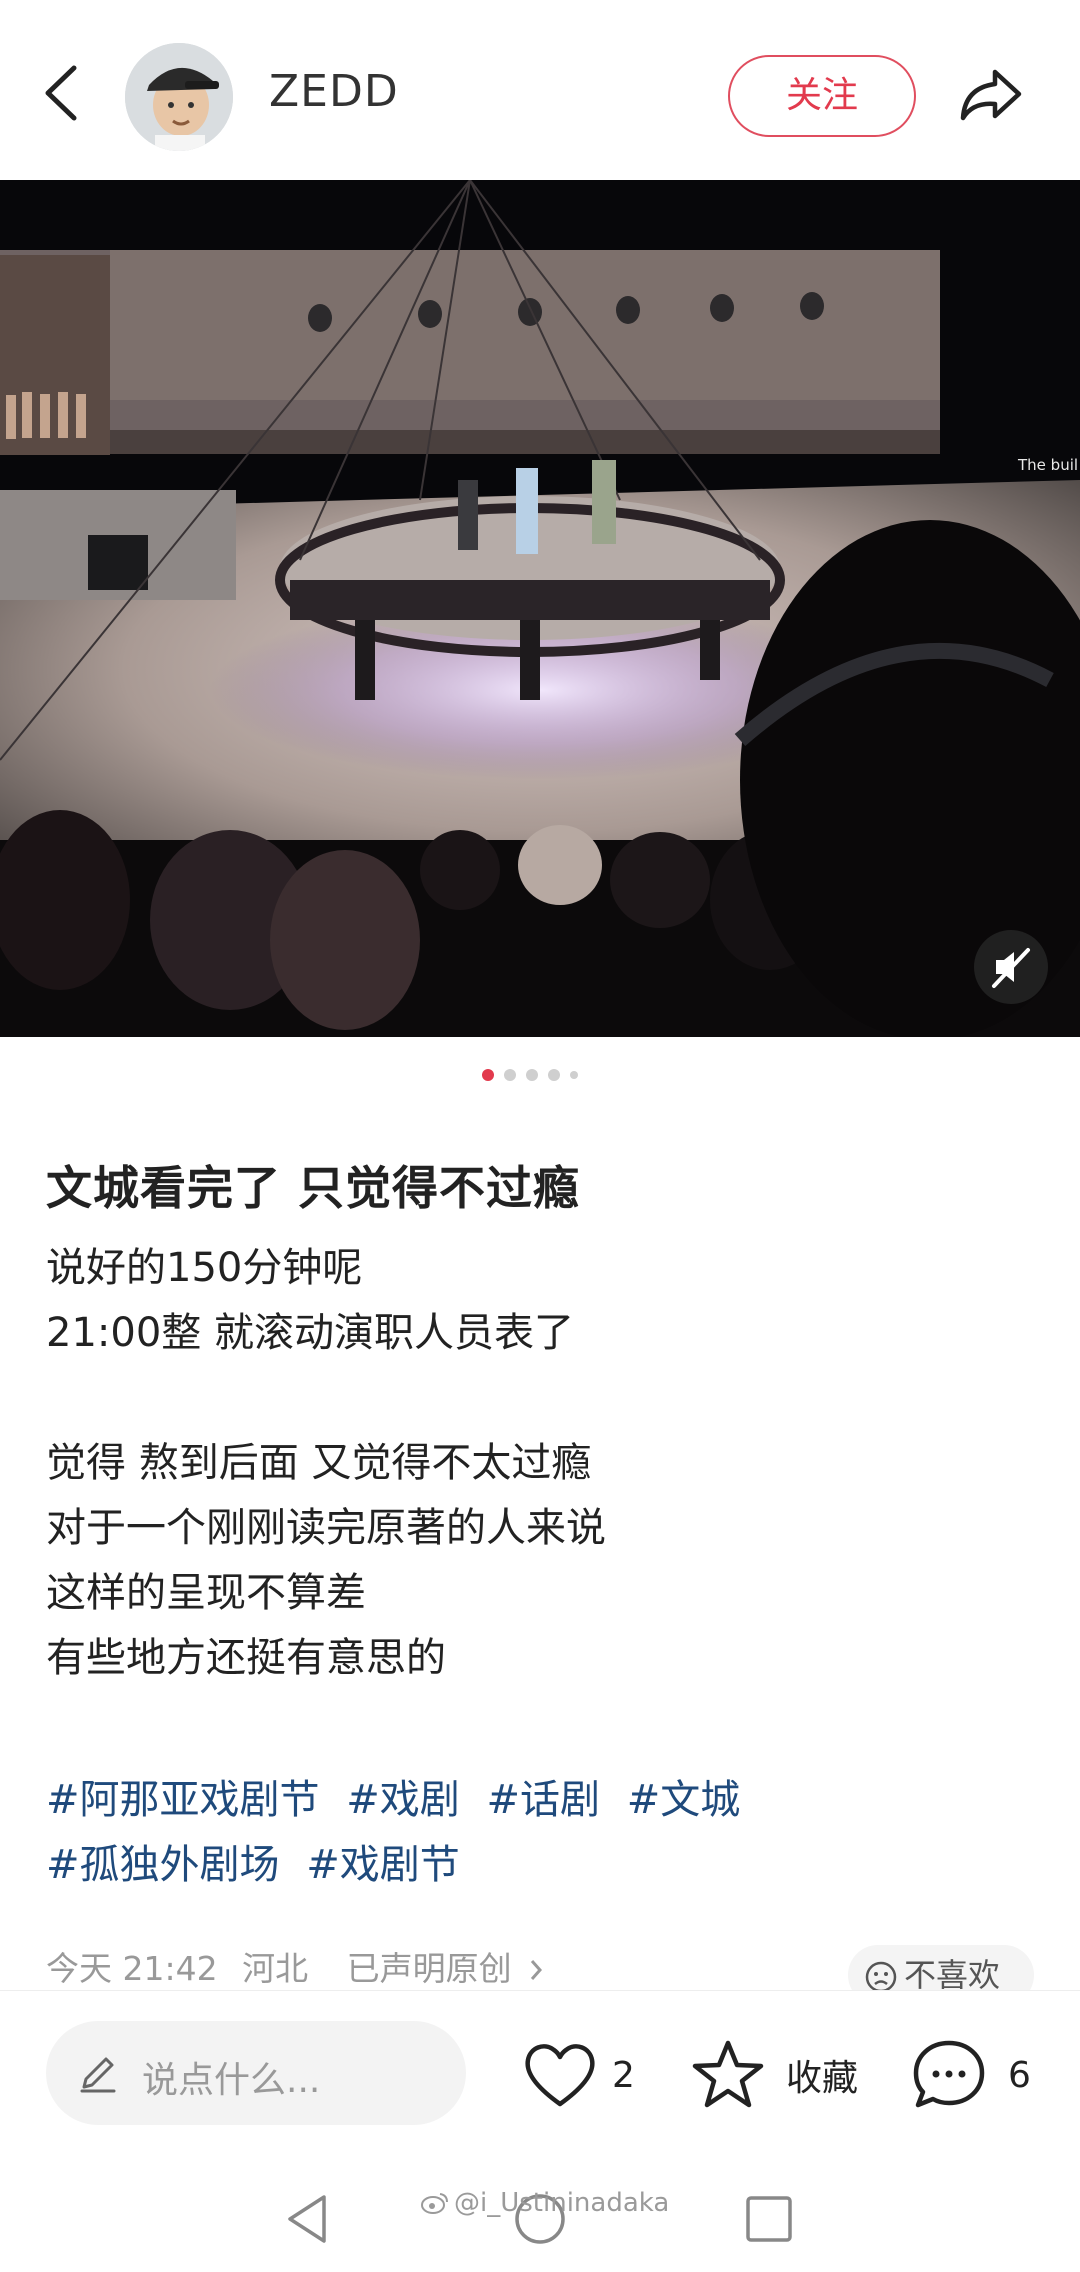 The width and height of the screenshot is (1080, 2272). I want to click on back-arrow-icon, so click(61, 93).